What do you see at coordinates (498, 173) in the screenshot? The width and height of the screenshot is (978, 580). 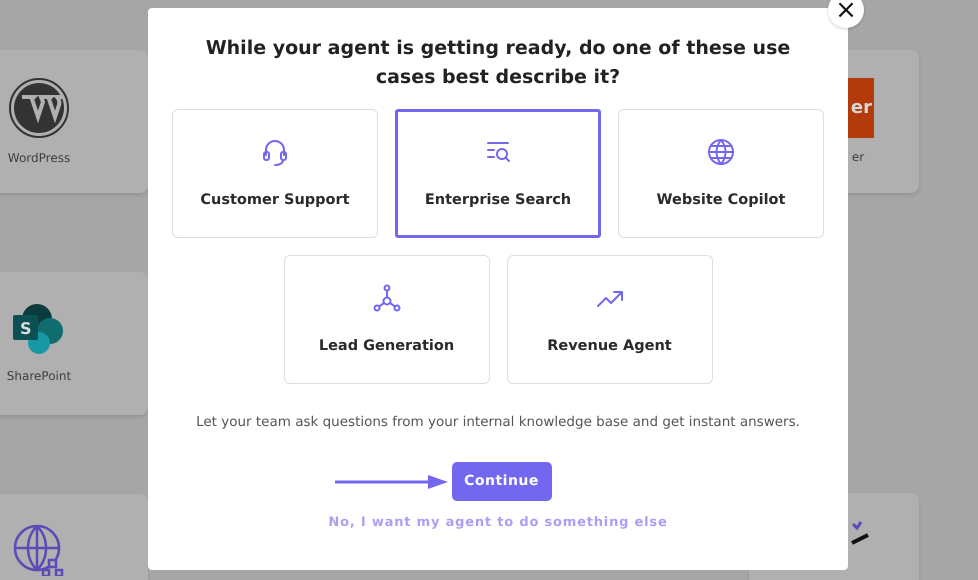 I see `use-case-option: Enterprise Search` at bounding box center [498, 173].